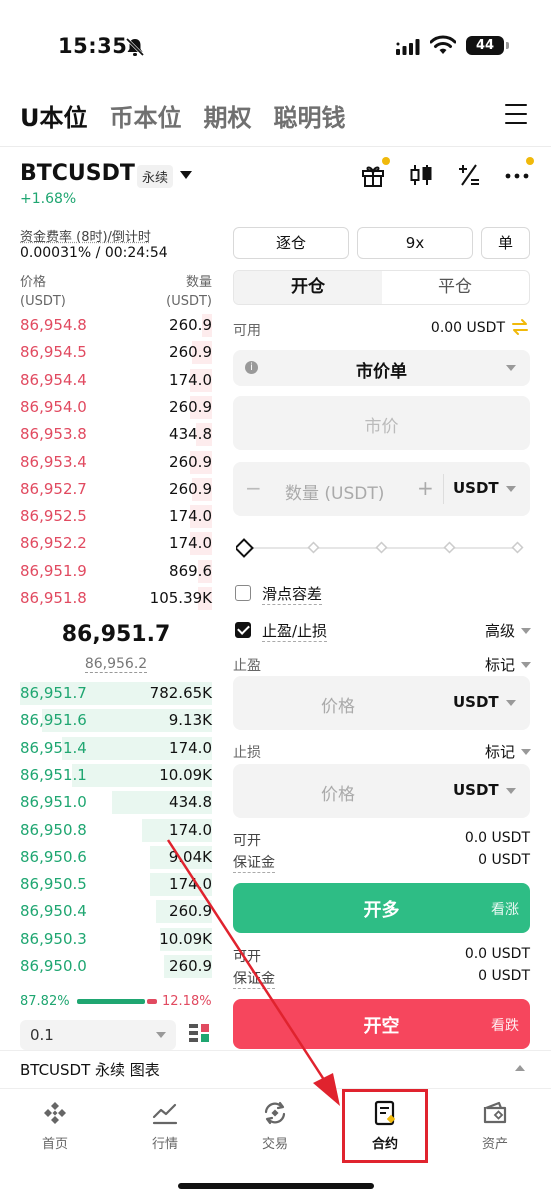  I want to click on notification-dot, so click(386, 161).